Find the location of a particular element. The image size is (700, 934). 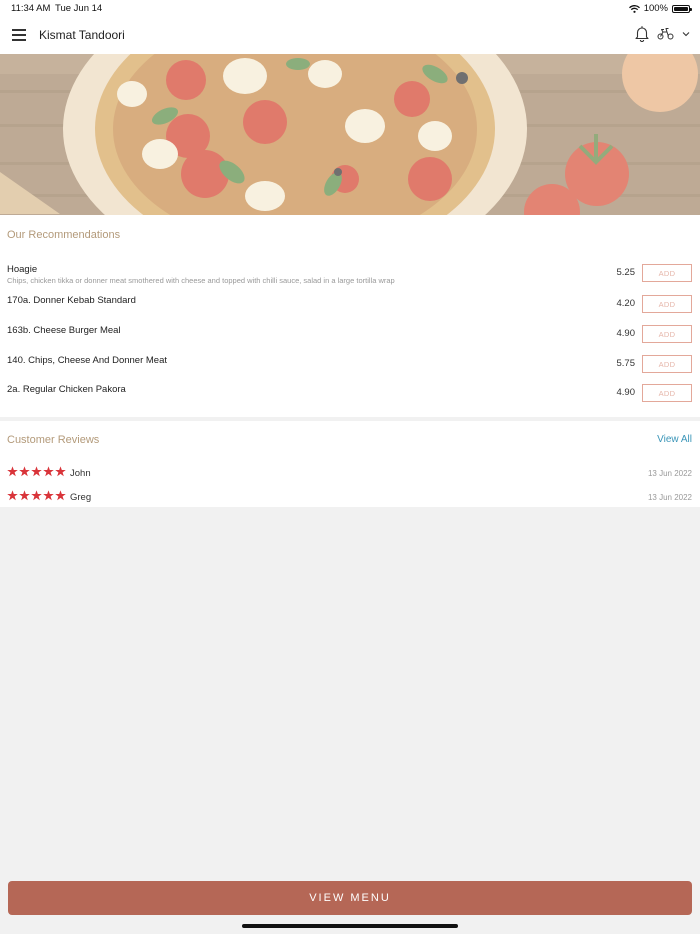

header-actions is located at coordinates (662, 33).